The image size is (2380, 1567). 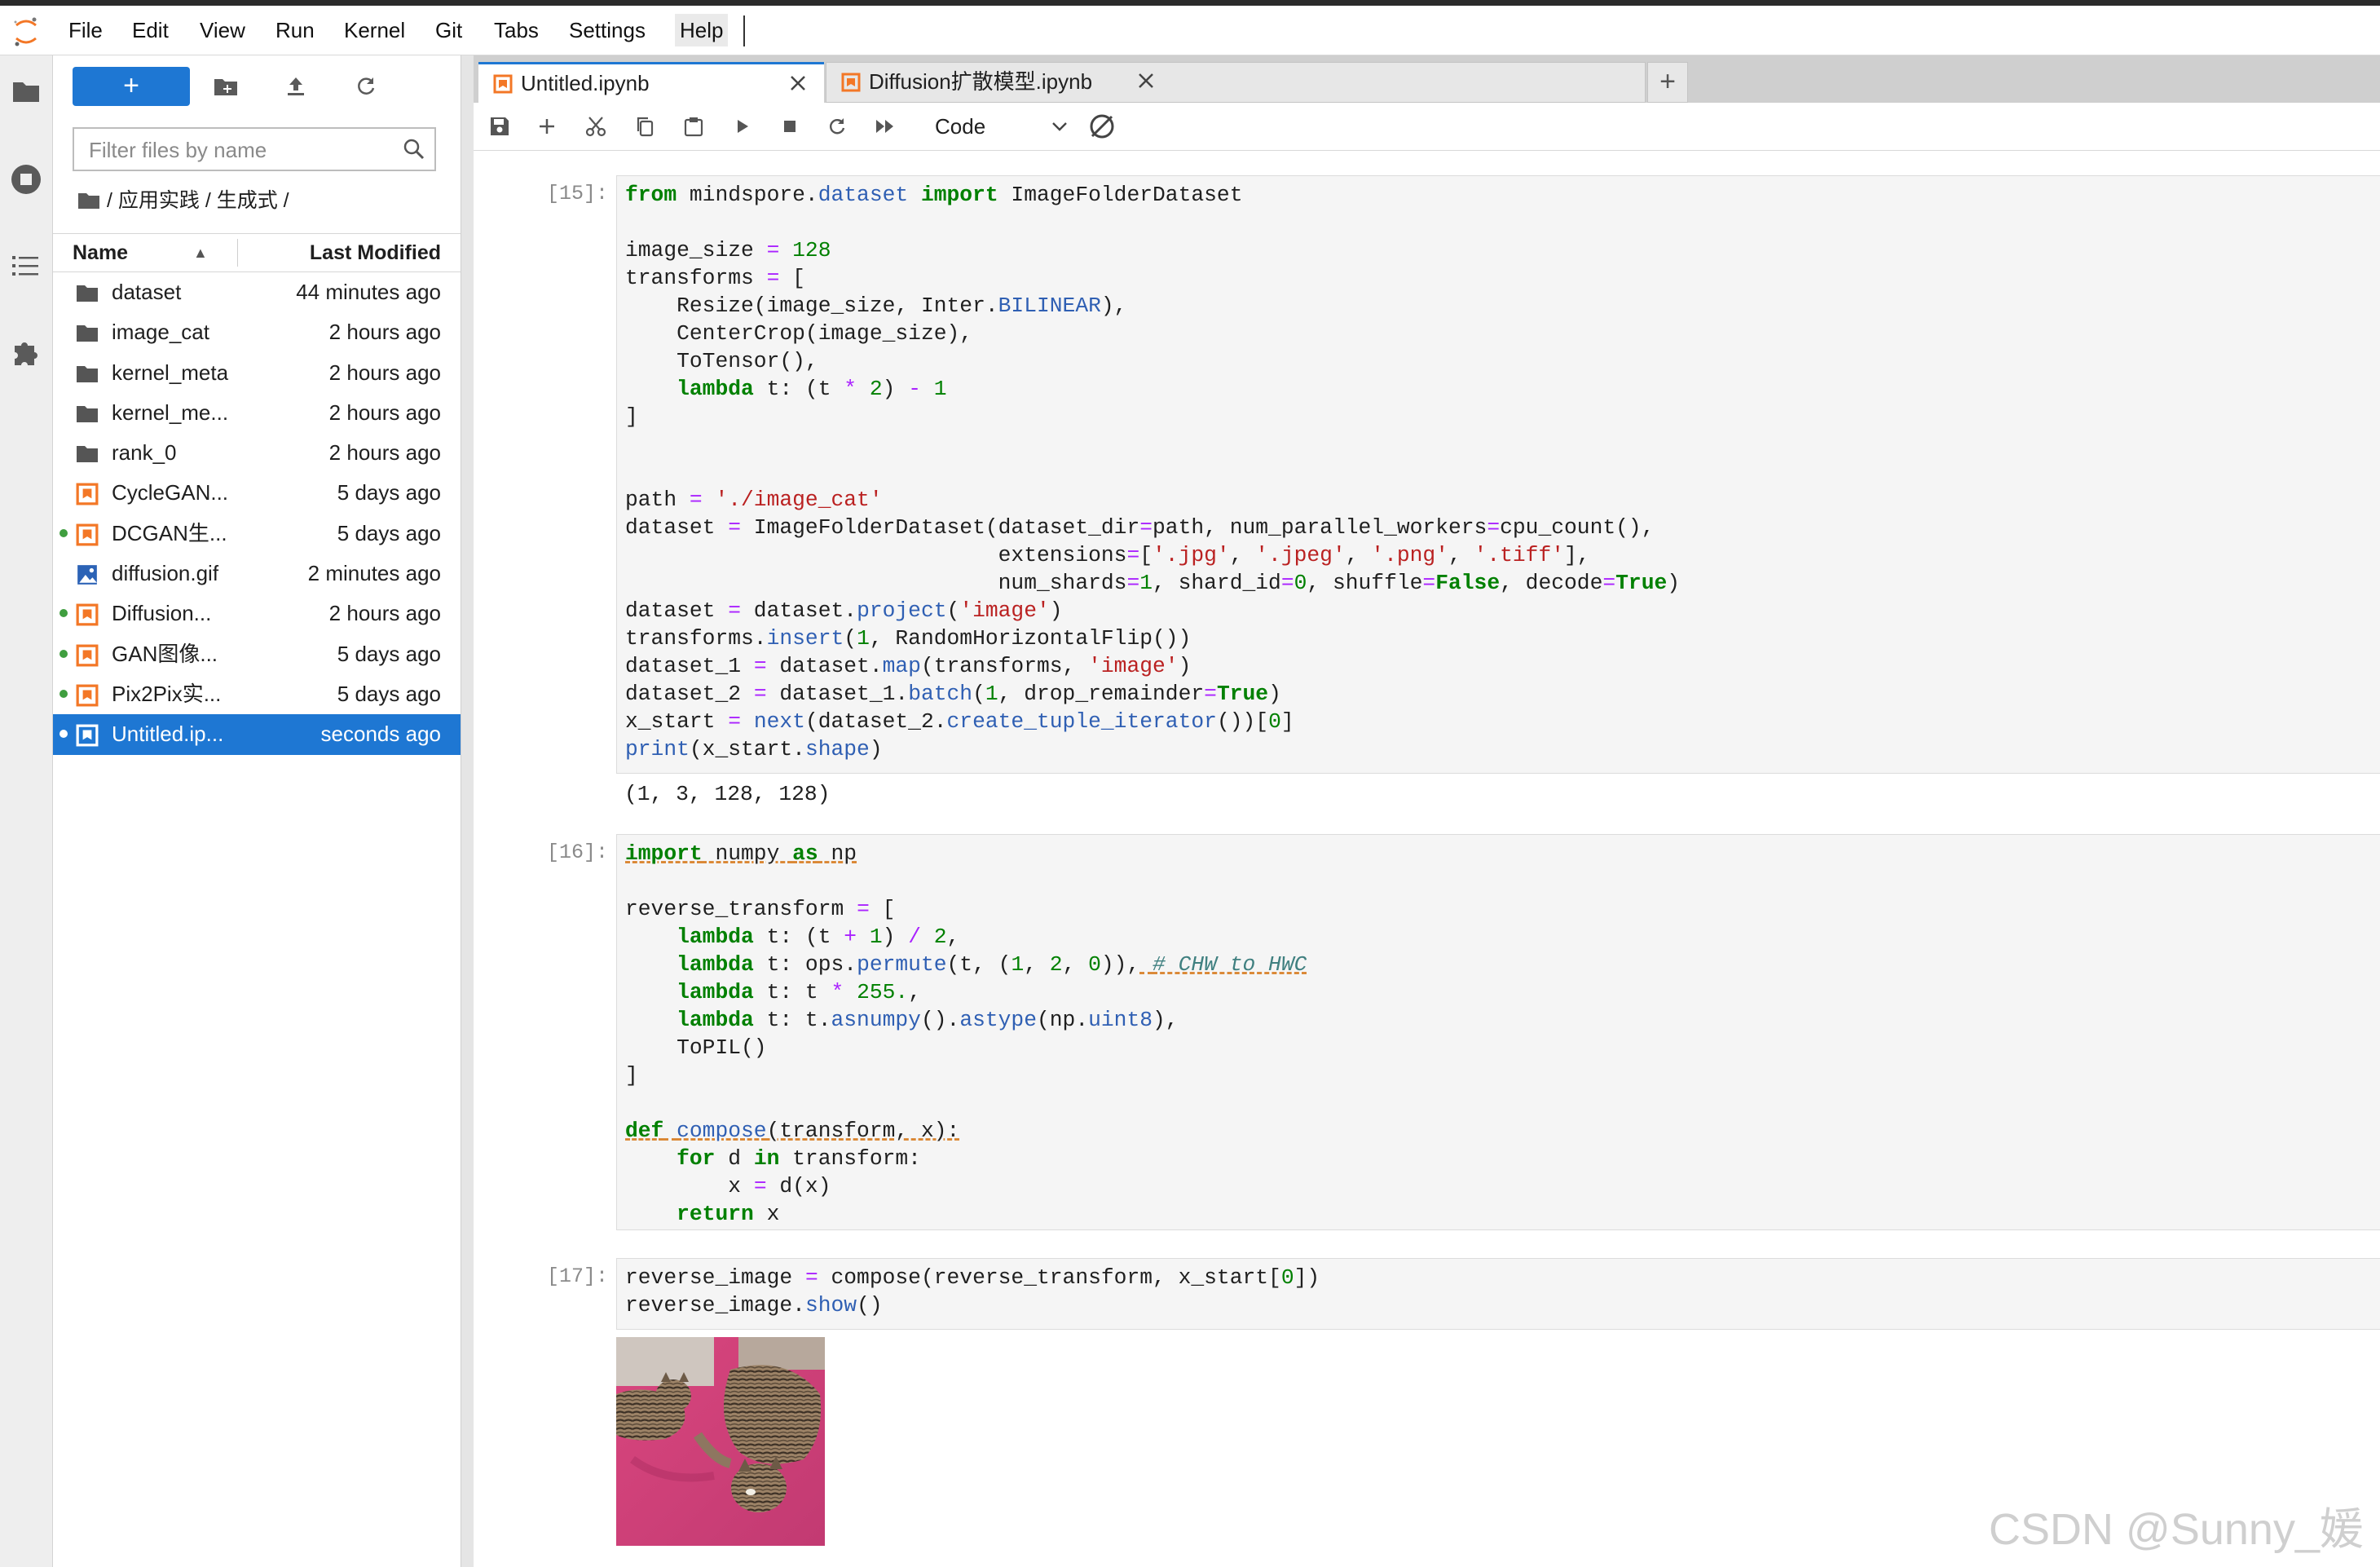 What do you see at coordinates (742, 126) in the screenshot?
I see `run-cell-icon` at bounding box center [742, 126].